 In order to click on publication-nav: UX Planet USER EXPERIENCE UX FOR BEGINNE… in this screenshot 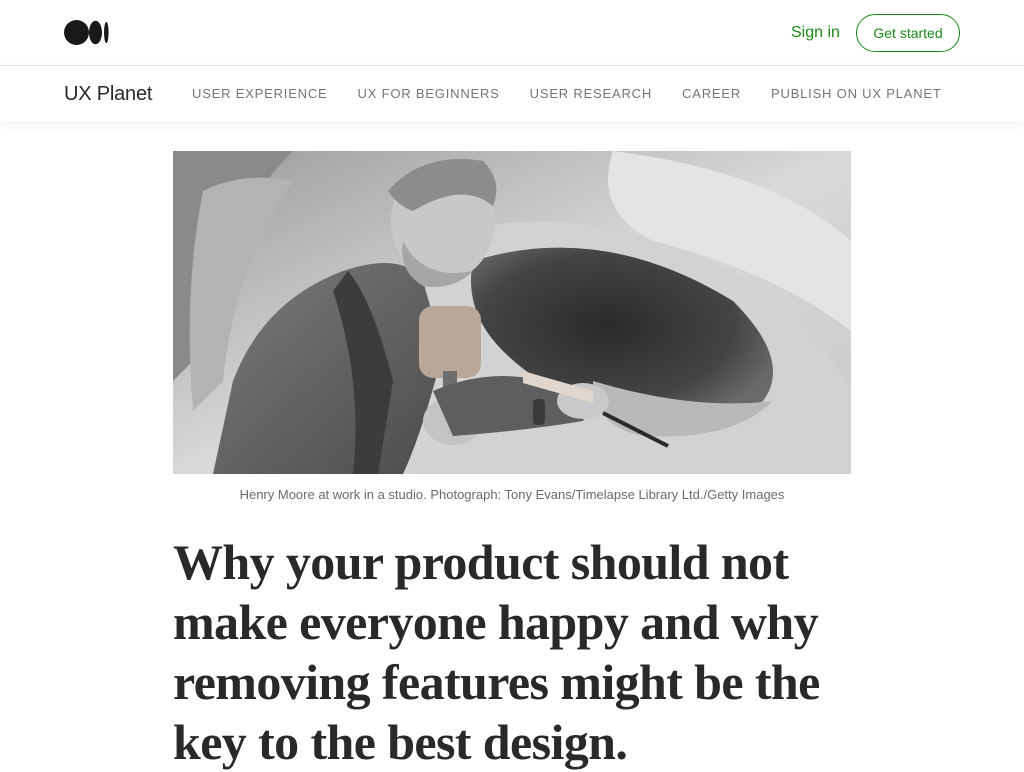, I will do `click(512, 93)`.